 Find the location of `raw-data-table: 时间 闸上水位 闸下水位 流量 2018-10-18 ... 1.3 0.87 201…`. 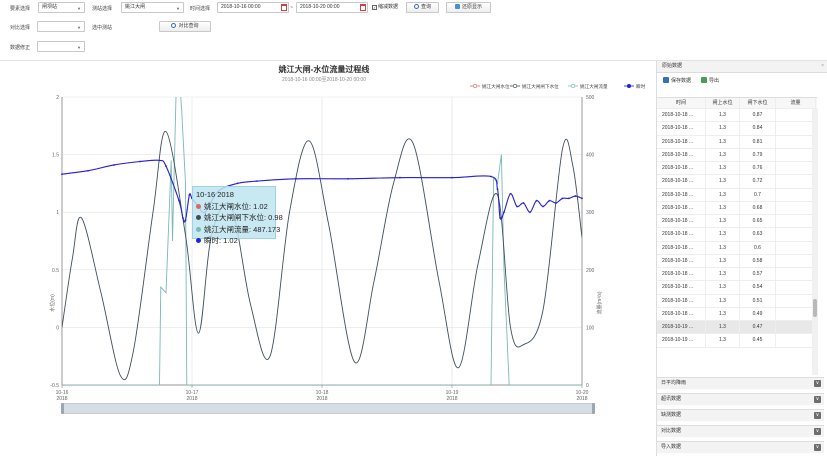

raw-data-table: 时间 闸上水位 闸下水位 流量 2018-10-18 ... 1.3 0.87 201… is located at coordinates (737, 222).